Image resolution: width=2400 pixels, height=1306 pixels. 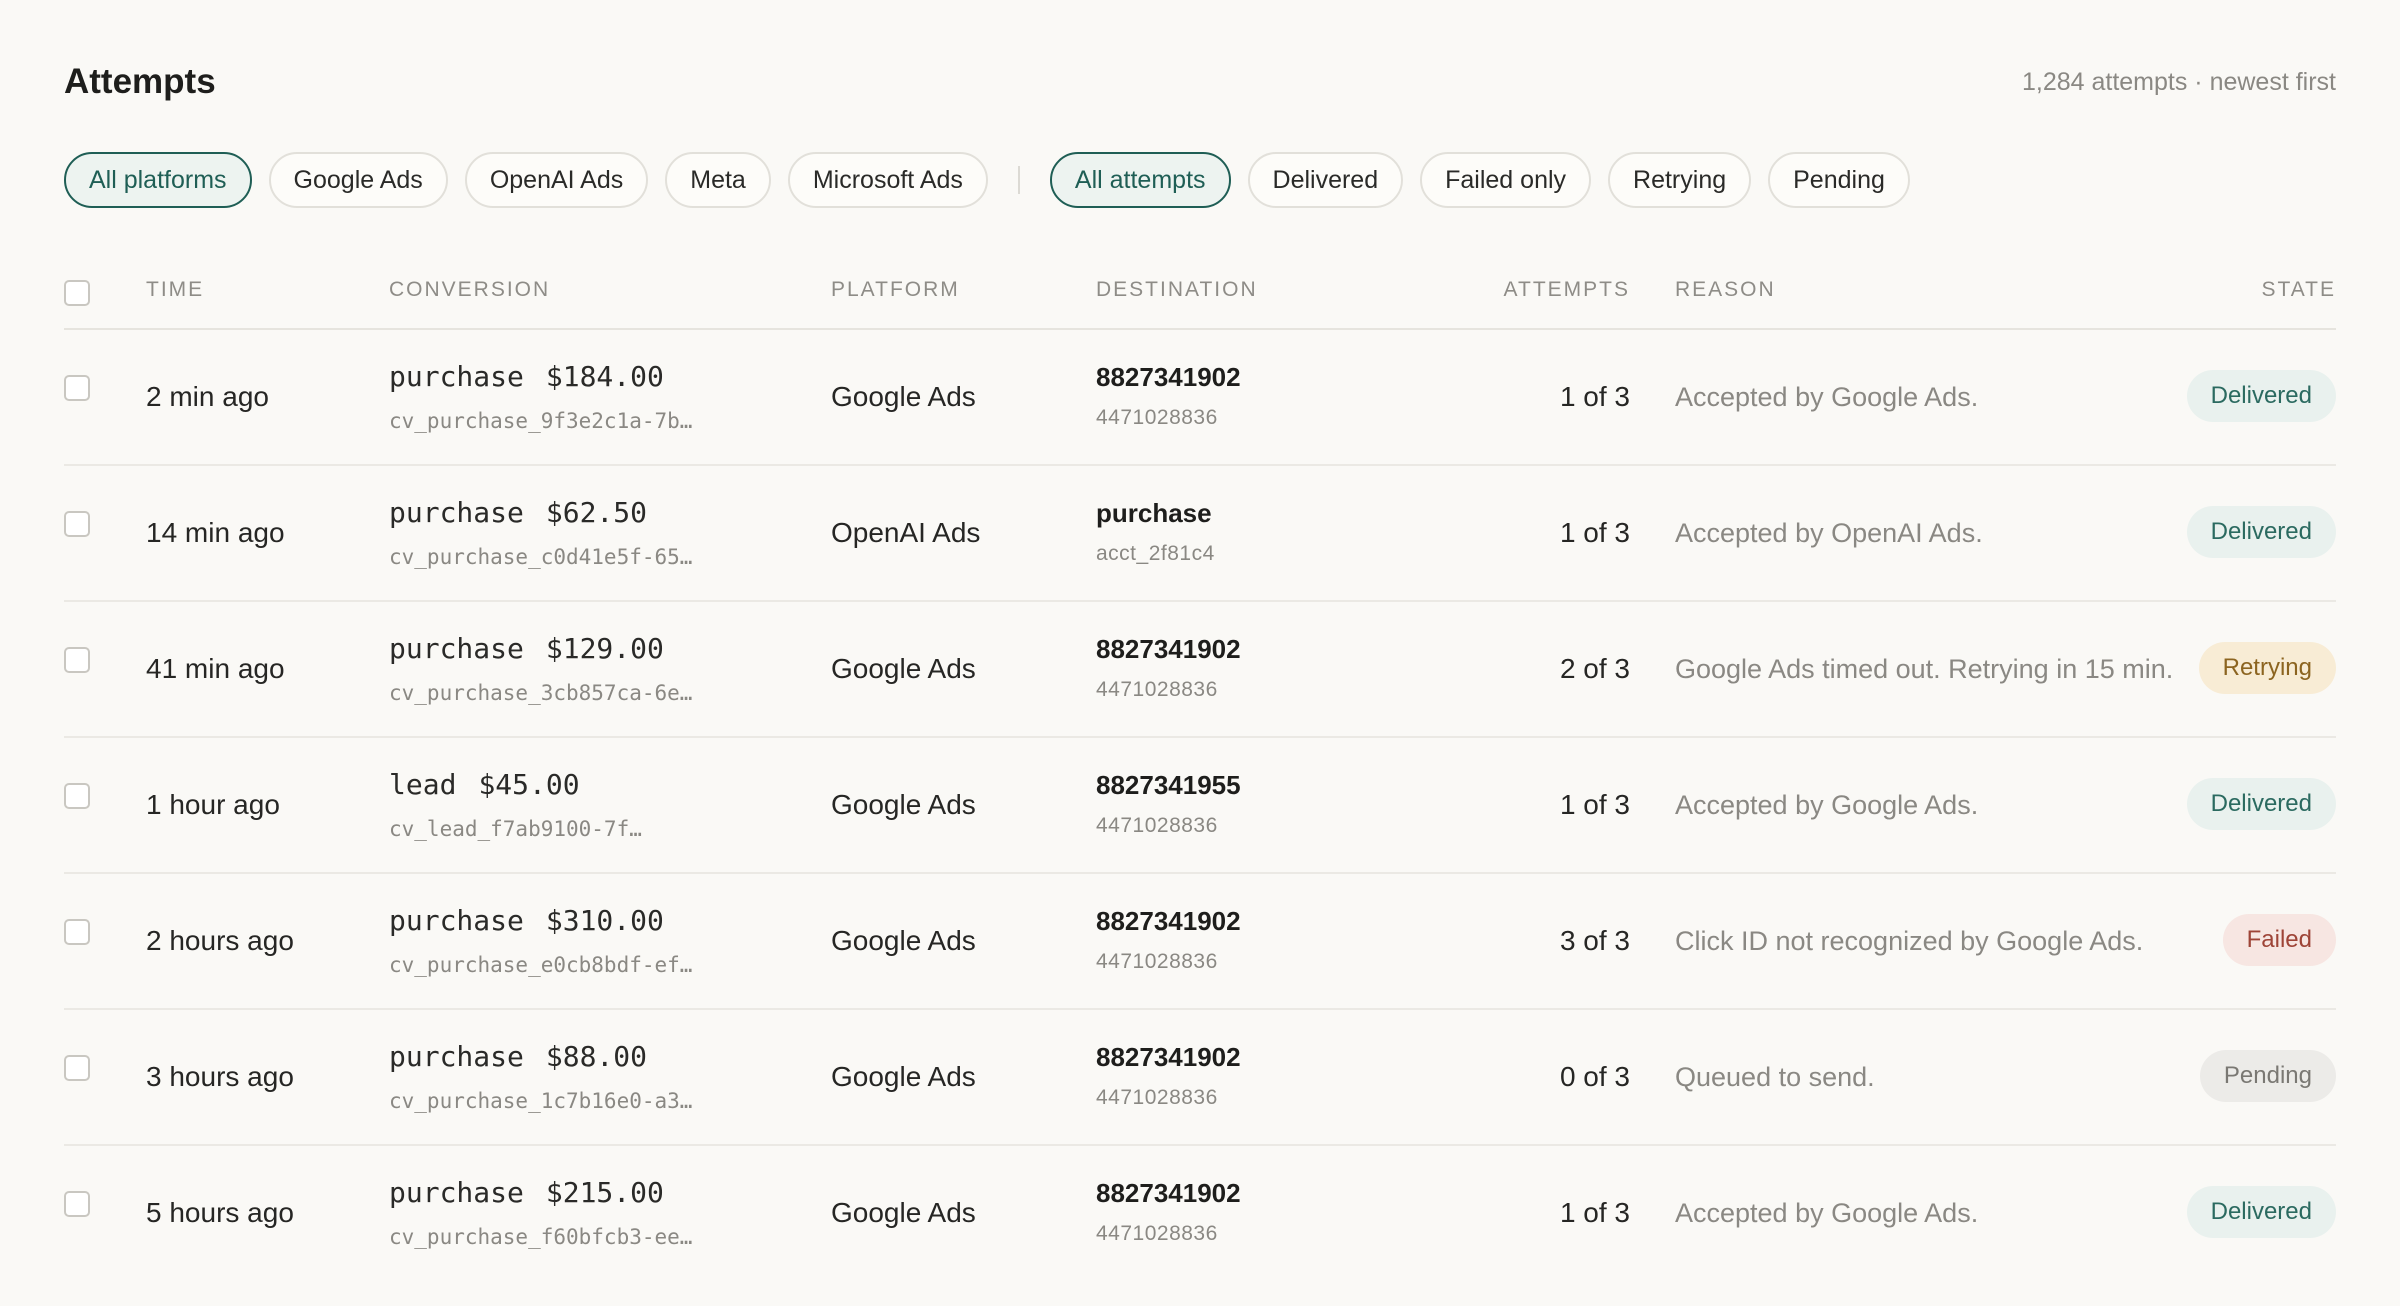 I want to click on filter-divider, so click(x=1018, y=180).